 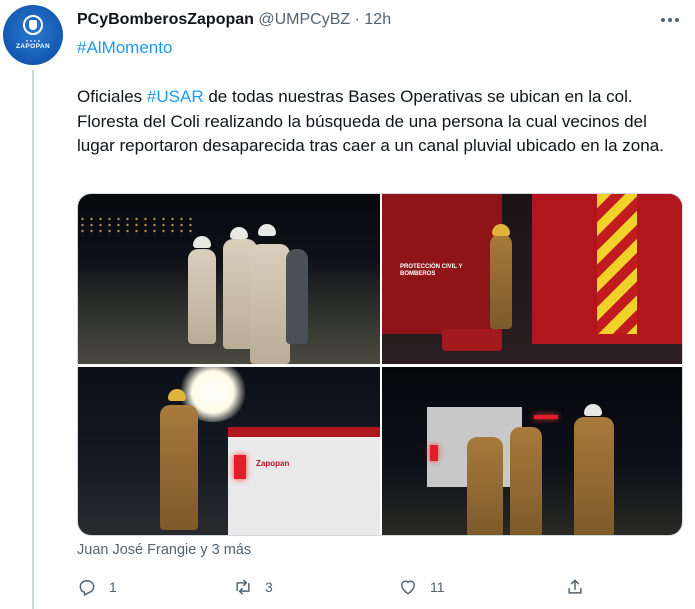 What do you see at coordinates (175, 96) in the screenshot?
I see `usar-hashtag-link: #USAR` at bounding box center [175, 96].